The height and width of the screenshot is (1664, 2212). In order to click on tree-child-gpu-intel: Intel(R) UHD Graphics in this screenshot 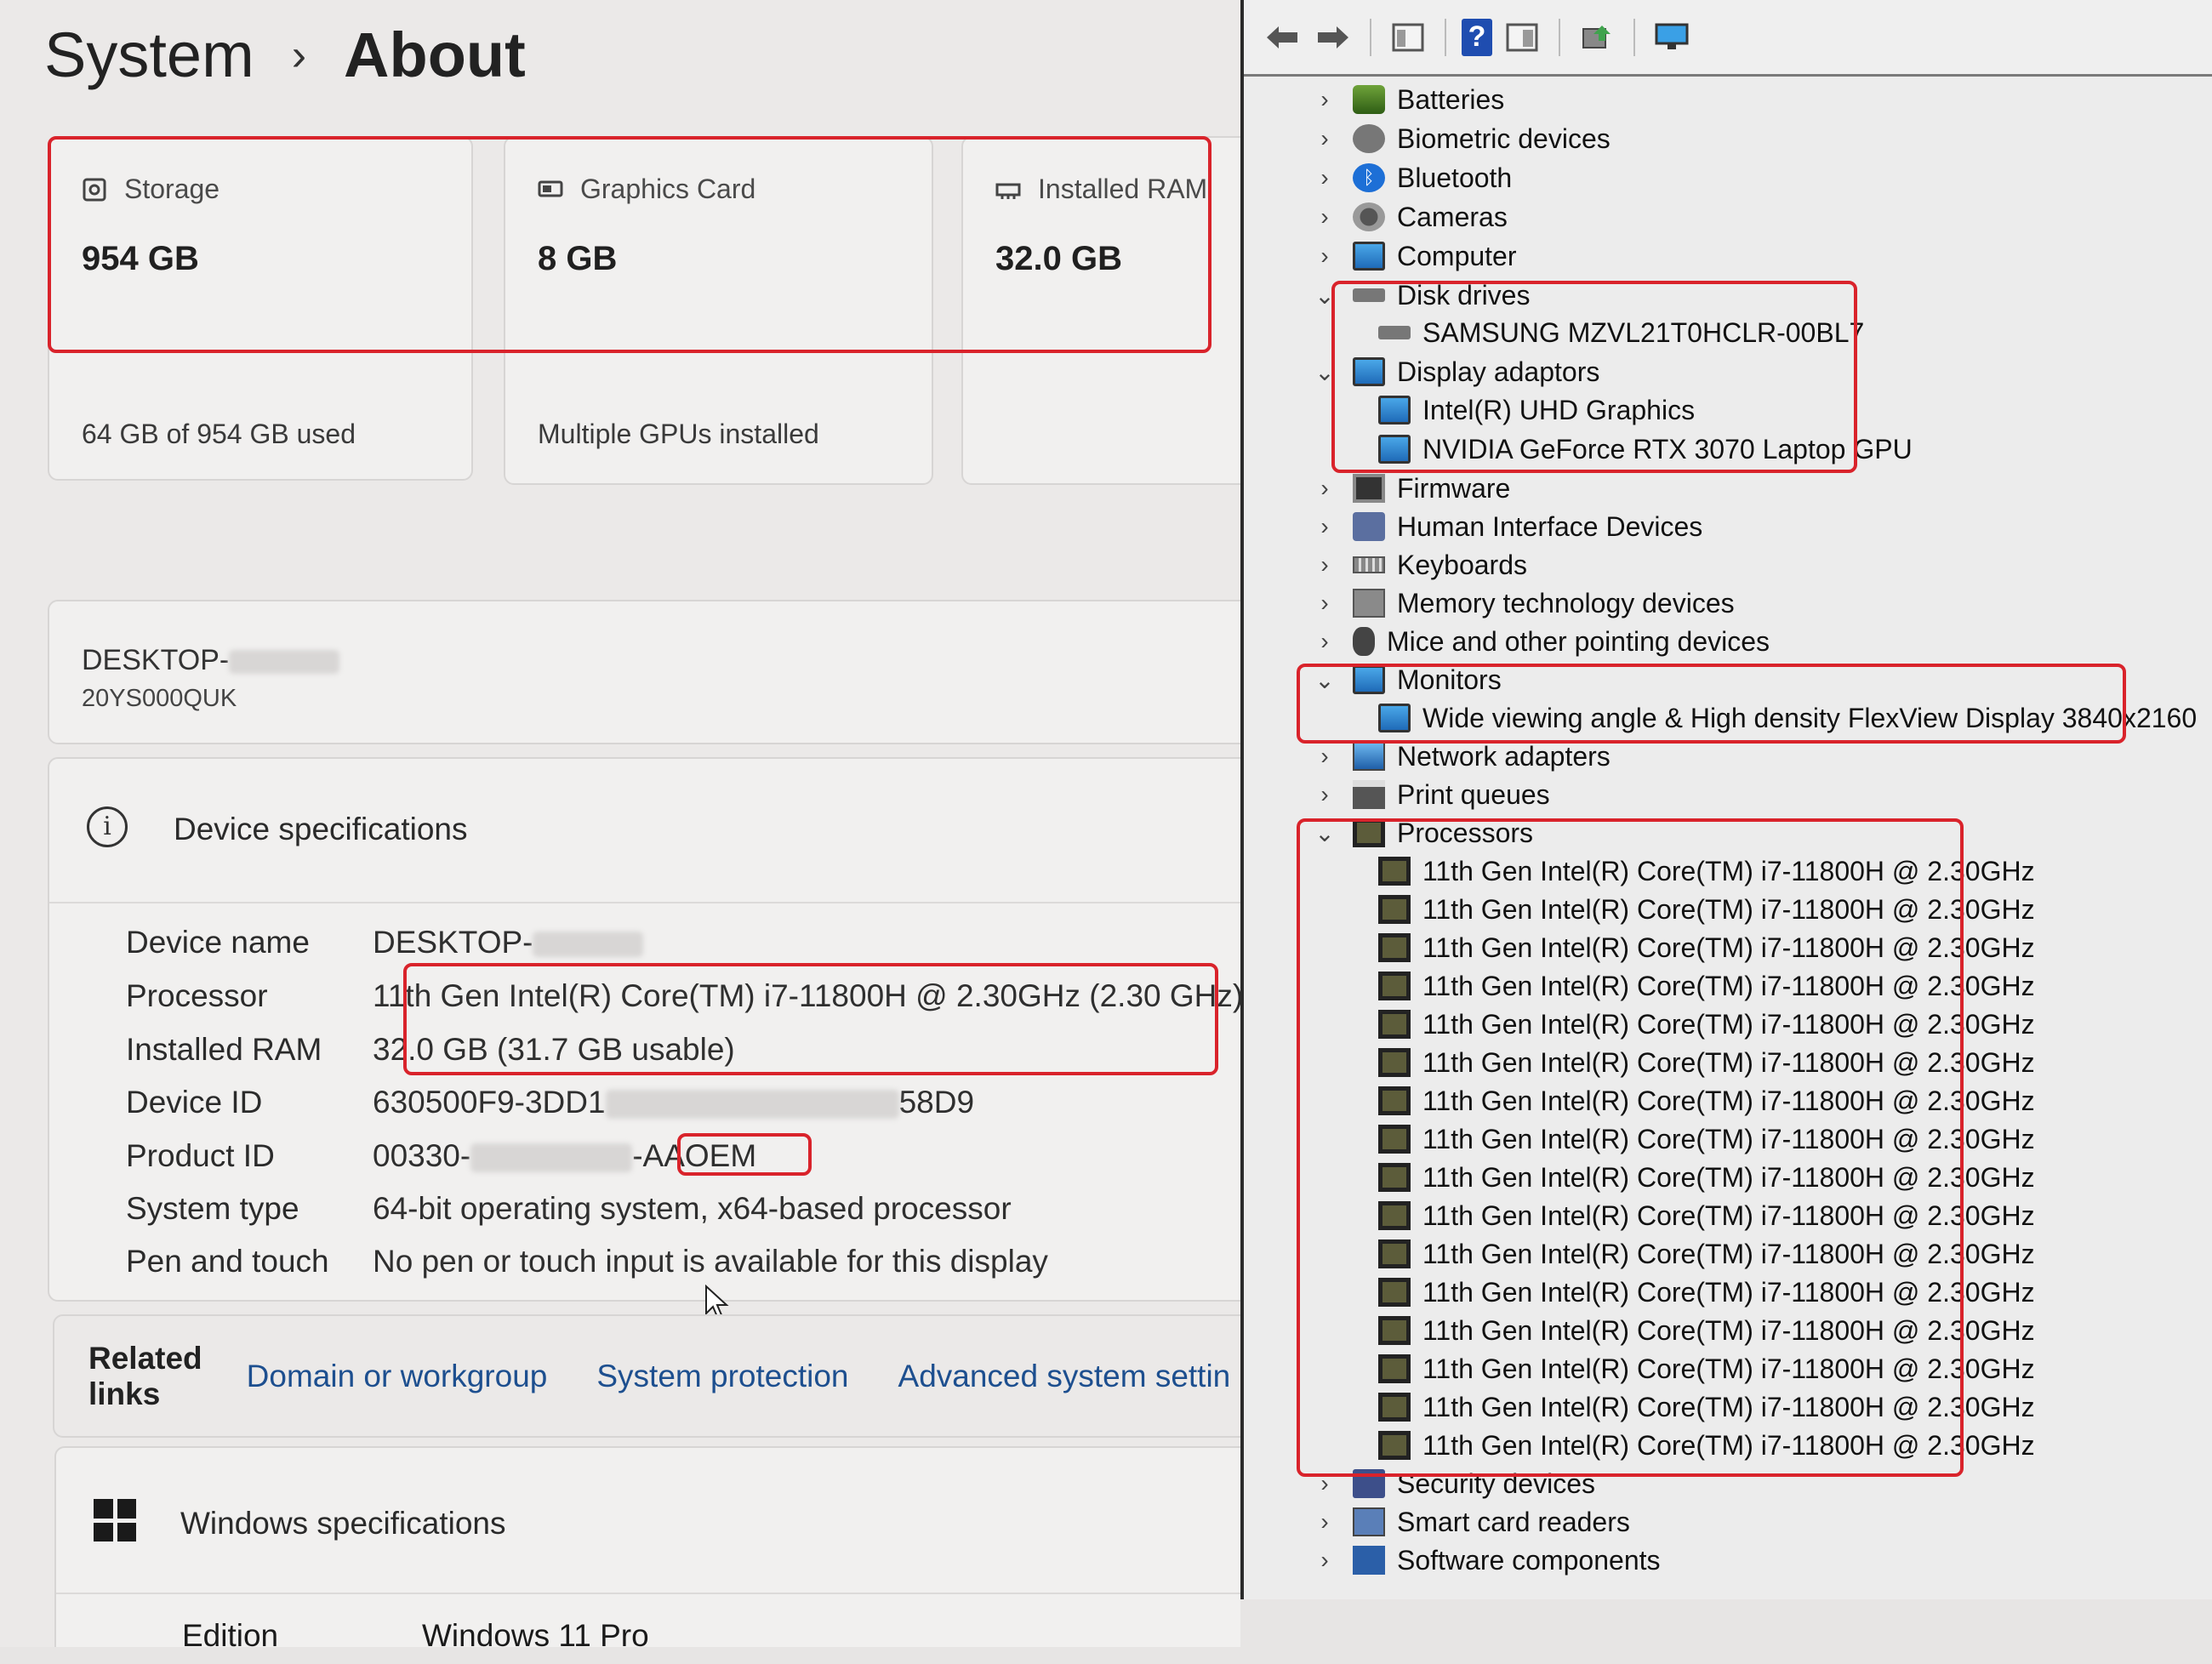, I will do `click(1536, 410)`.